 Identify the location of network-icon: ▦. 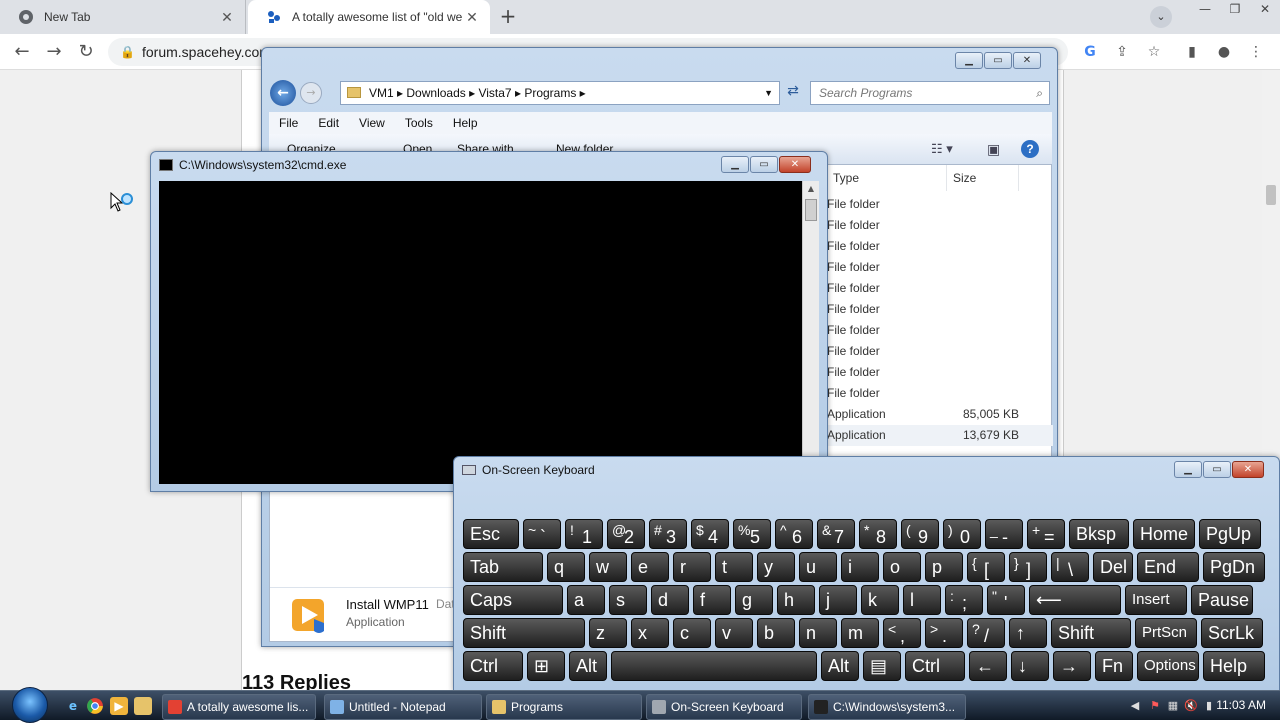
(1173, 706).